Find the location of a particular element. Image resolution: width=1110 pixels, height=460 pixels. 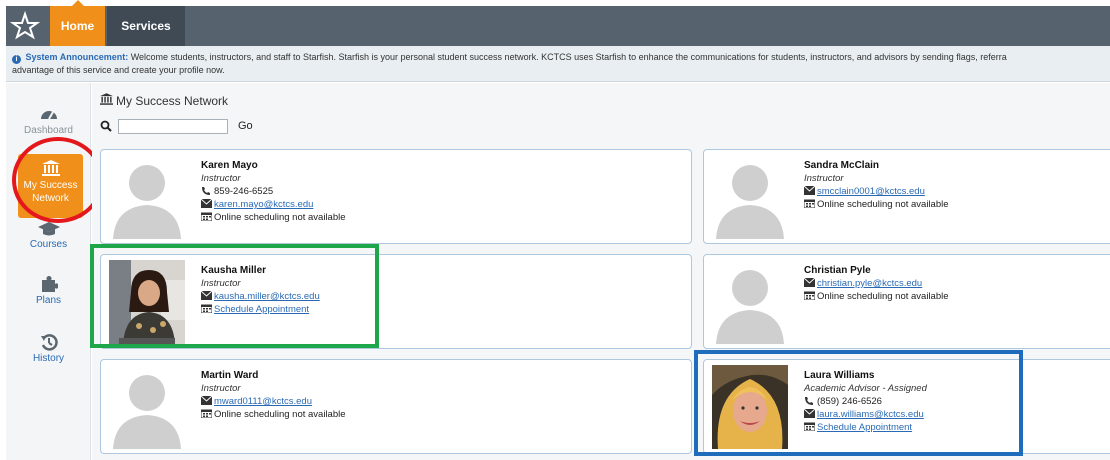

contact-email-row: mward0111@kctcs.edu is located at coordinates (273, 401).